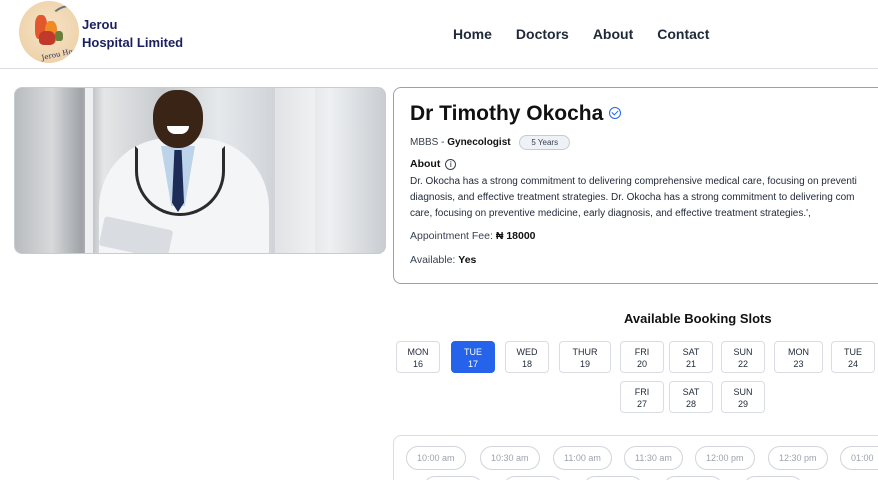  I want to click on day-slot: WED 18, so click(527, 357).